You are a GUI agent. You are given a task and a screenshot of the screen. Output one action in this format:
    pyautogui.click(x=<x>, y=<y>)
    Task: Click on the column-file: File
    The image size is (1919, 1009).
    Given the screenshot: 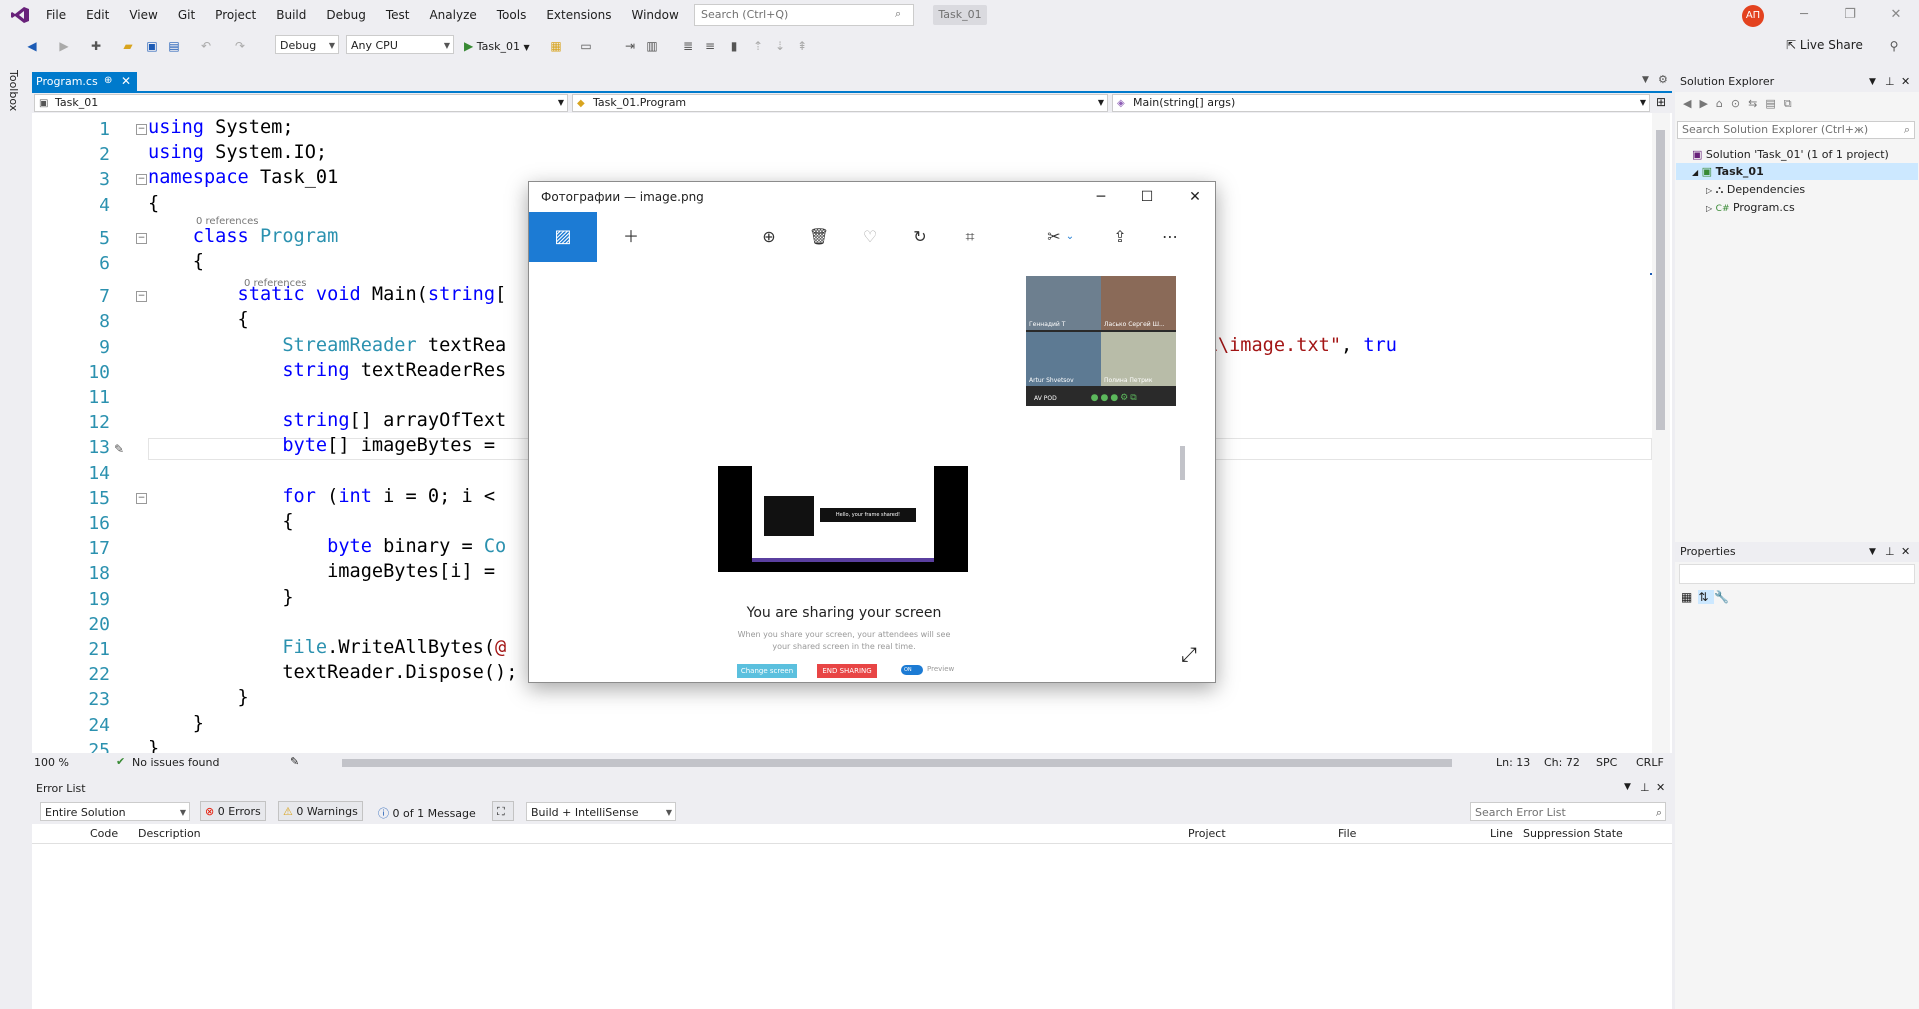 What is the action you would take?
    pyautogui.click(x=1347, y=833)
    